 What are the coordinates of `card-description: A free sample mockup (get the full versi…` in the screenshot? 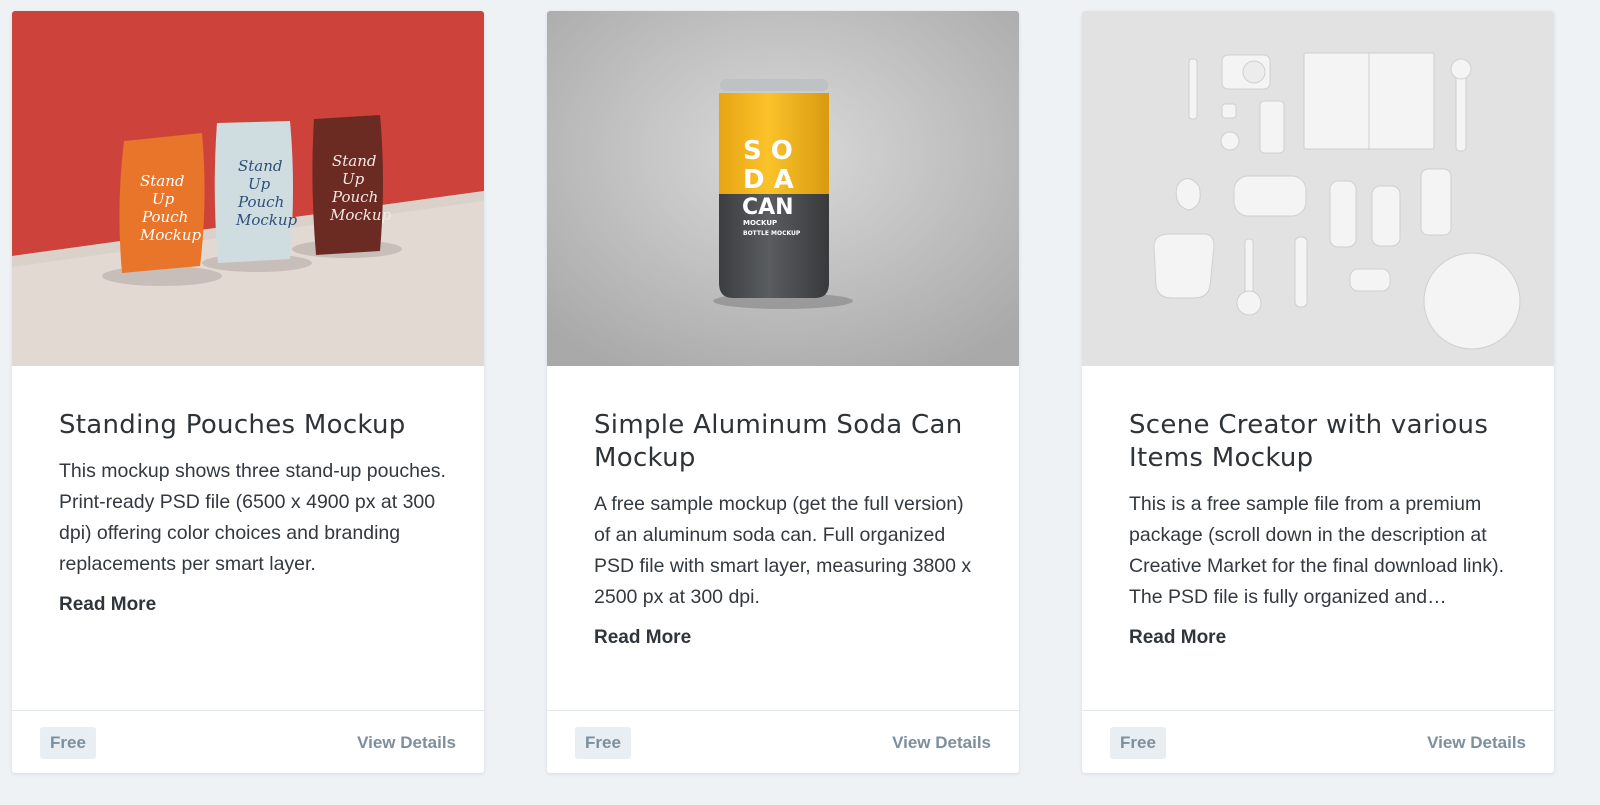 It's located at (783, 550).